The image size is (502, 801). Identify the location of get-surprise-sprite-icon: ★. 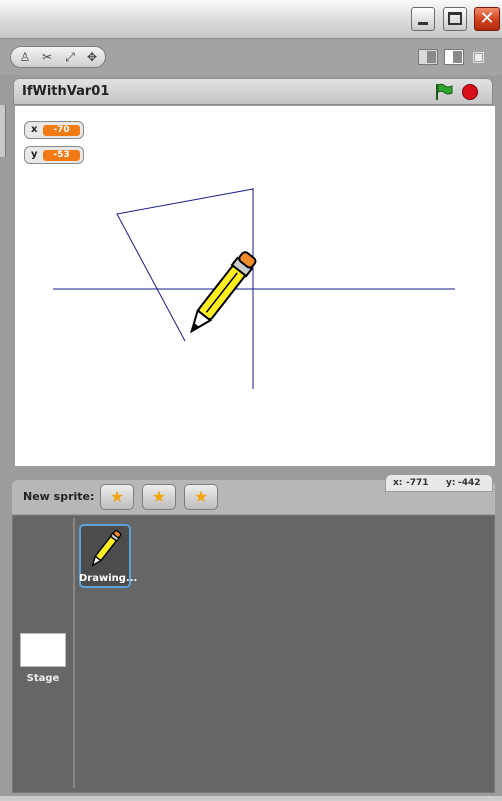
(201, 496).